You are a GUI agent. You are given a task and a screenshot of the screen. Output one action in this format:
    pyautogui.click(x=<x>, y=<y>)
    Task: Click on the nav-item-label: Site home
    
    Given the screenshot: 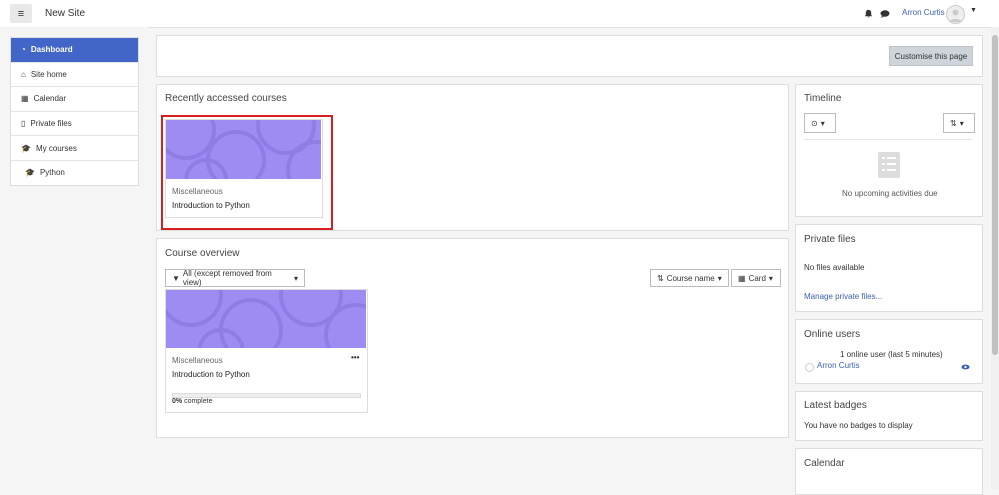 What is the action you would take?
    pyautogui.click(x=48, y=74)
    